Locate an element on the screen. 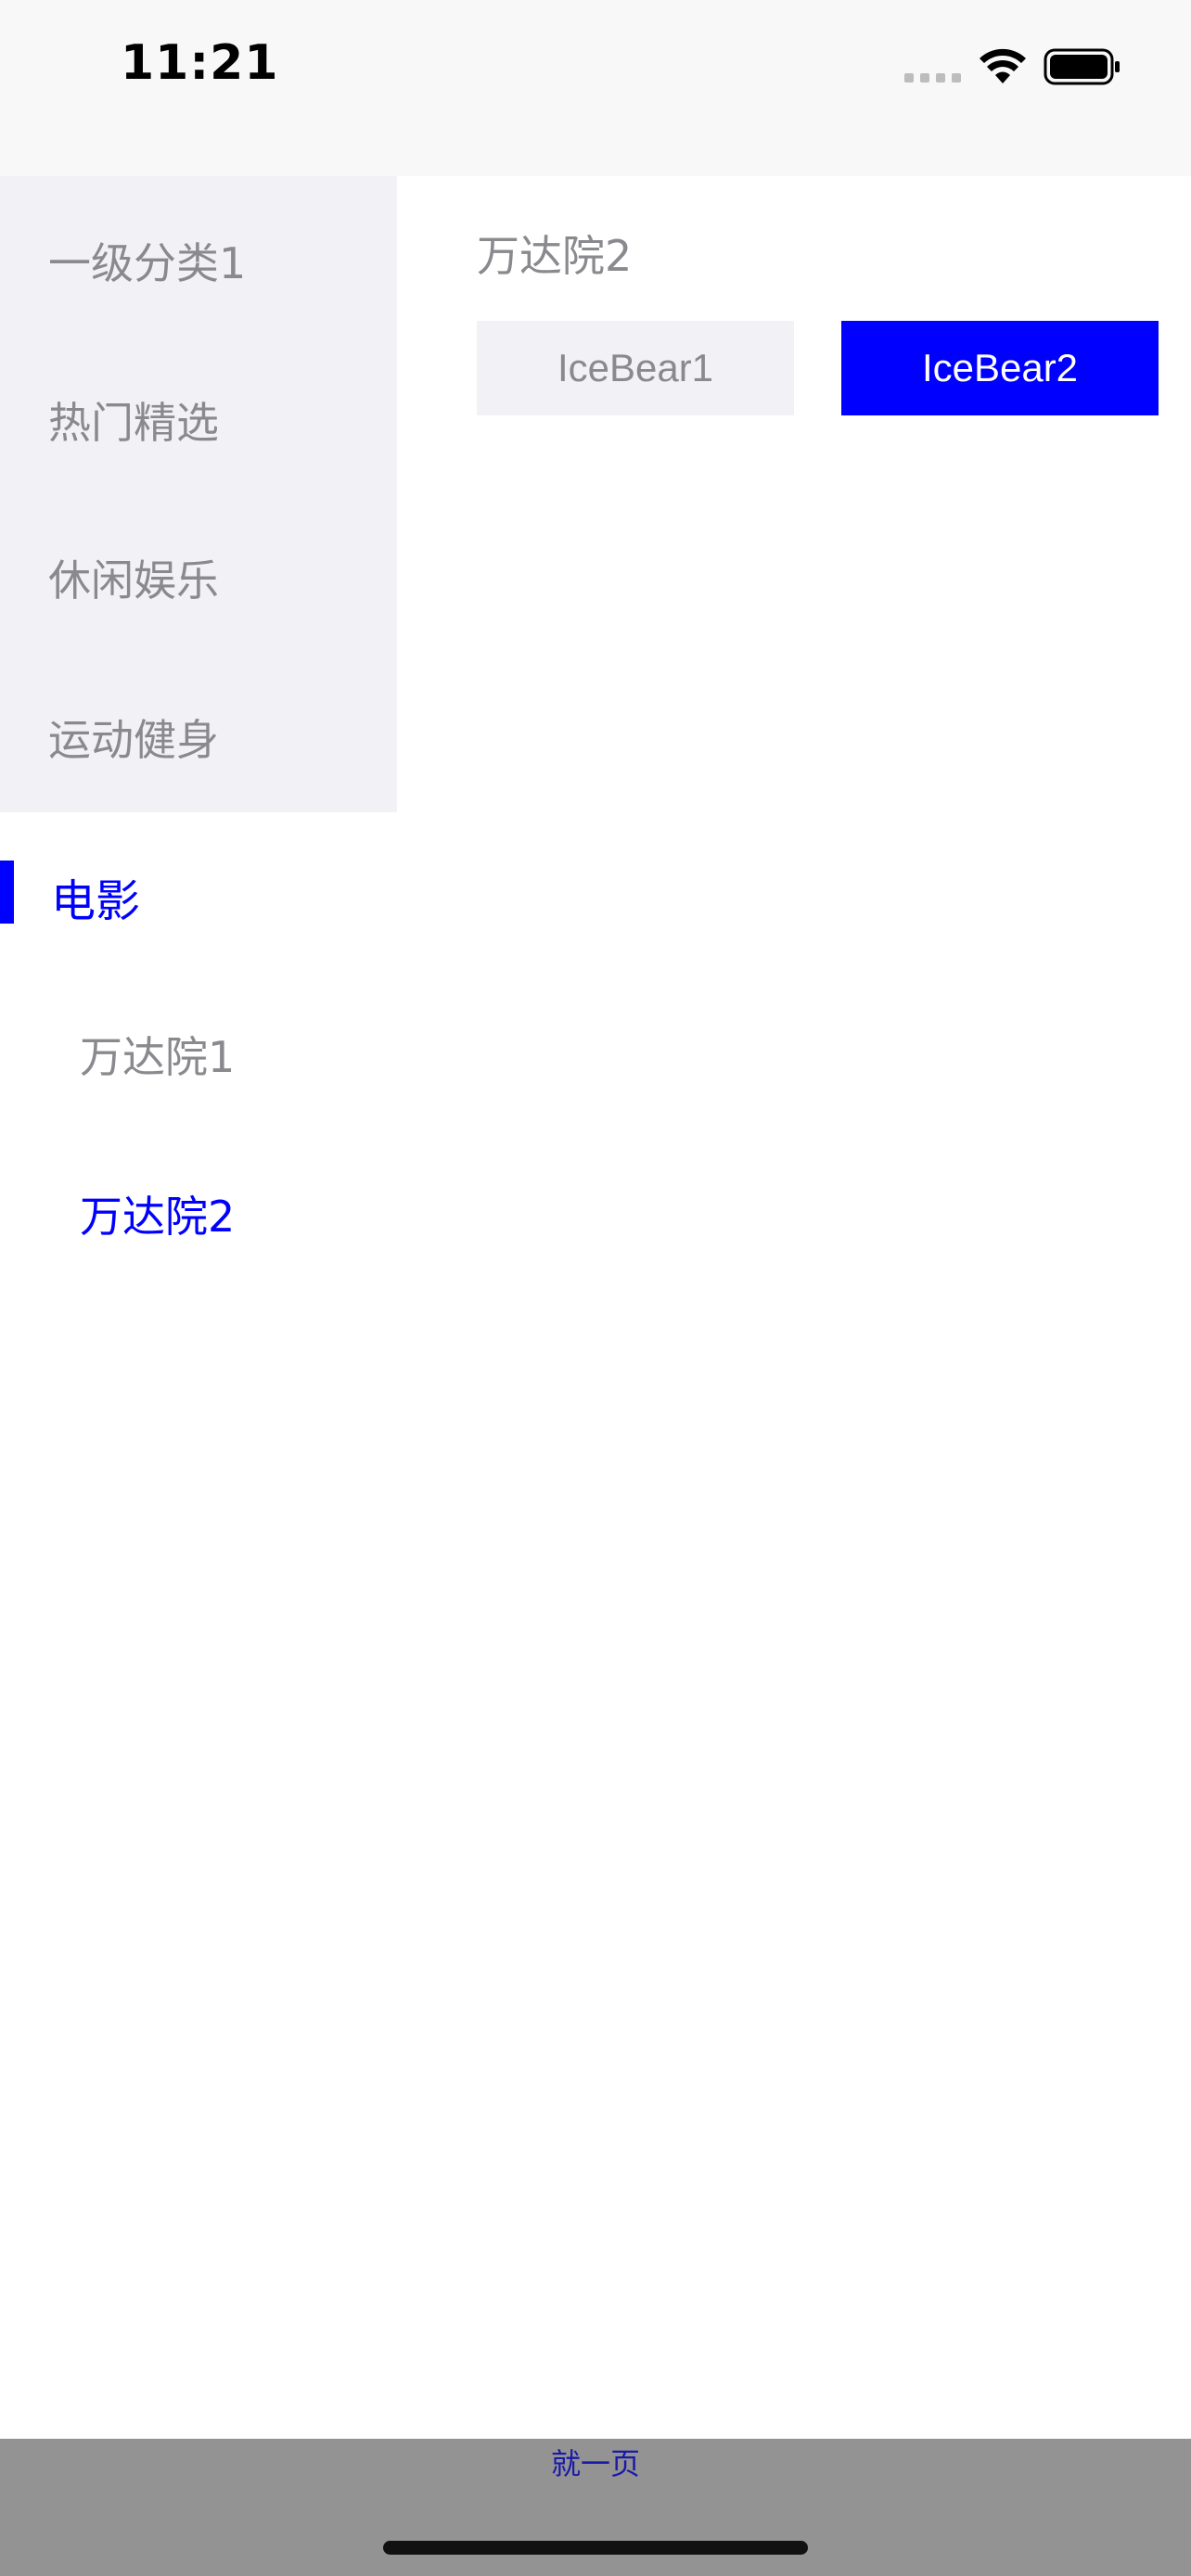 The height and width of the screenshot is (2576, 1191). sidebar-subitem-wanda-1: 万达院1 is located at coordinates (157, 1055).